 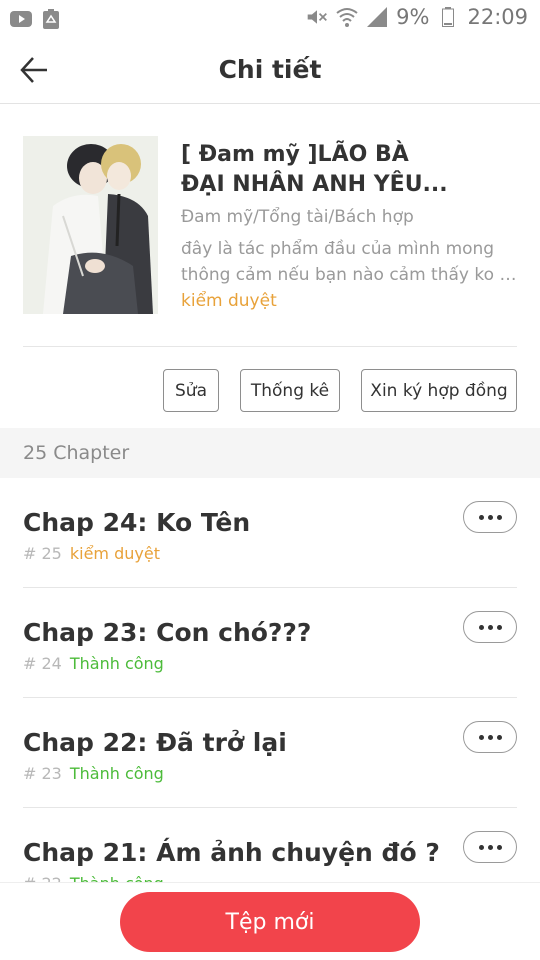 What do you see at coordinates (448, 17) in the screenshot?
I see `battery-icon` at bounding box center [448, 17].